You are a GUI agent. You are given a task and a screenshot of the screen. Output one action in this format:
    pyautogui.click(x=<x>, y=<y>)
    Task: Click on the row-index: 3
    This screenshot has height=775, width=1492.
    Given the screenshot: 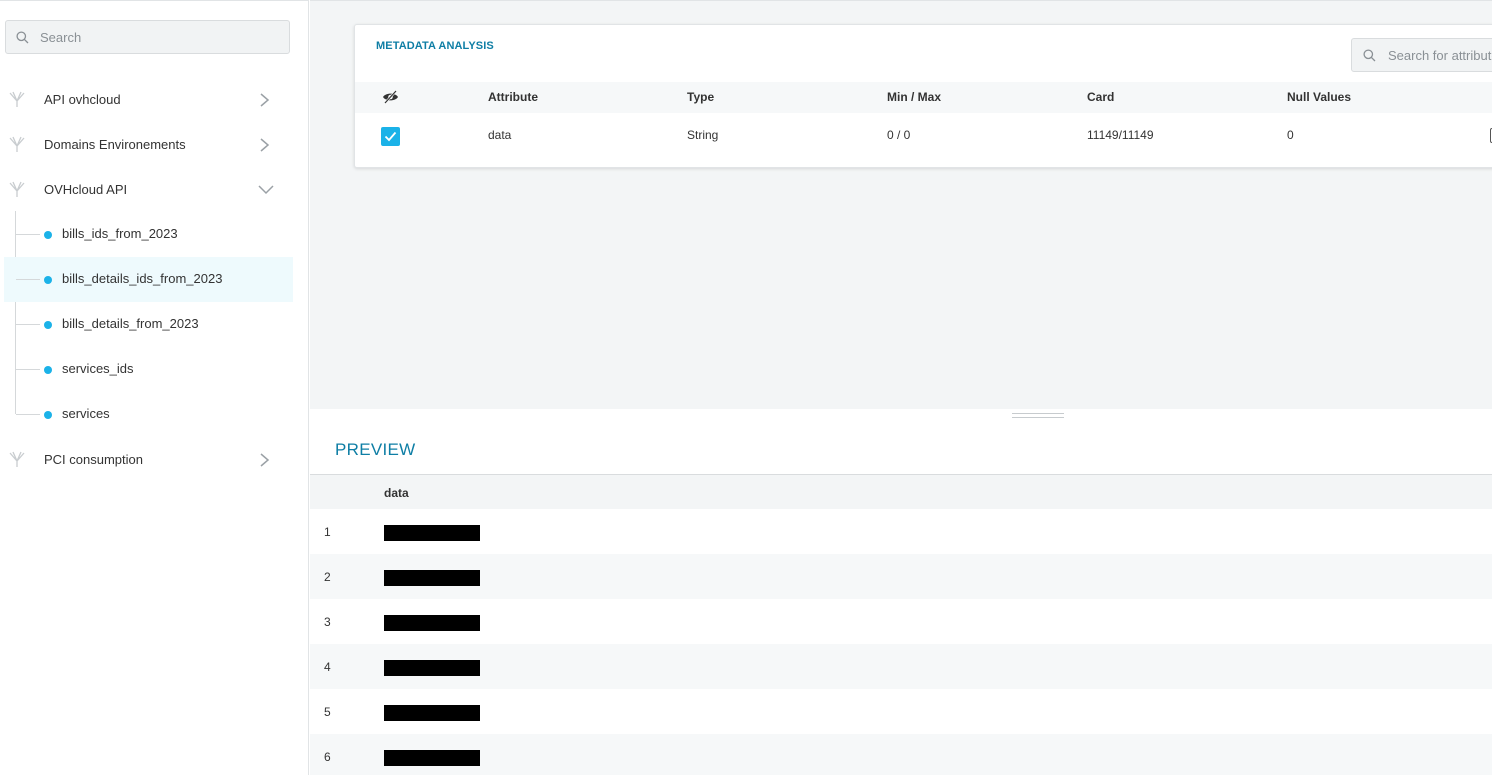 What is the action you would take?
    pyautogui.click(x=327, y=622)
    